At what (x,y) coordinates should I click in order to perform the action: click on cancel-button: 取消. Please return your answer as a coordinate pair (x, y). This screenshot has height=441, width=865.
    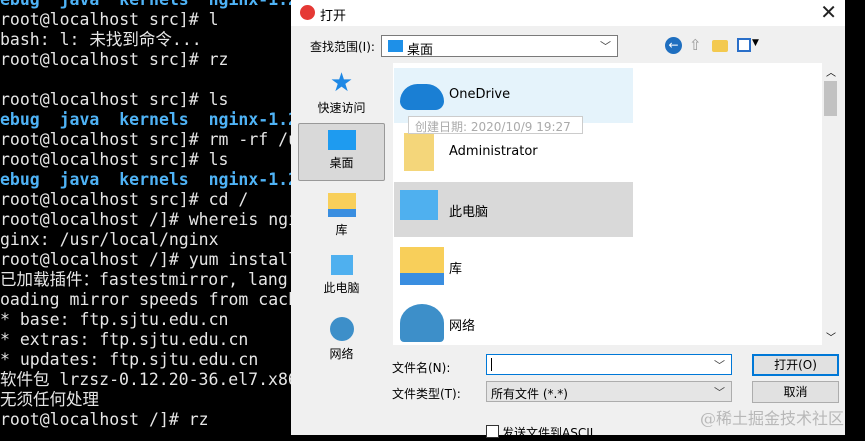
    Looking at the image, I should click on (795, 392).